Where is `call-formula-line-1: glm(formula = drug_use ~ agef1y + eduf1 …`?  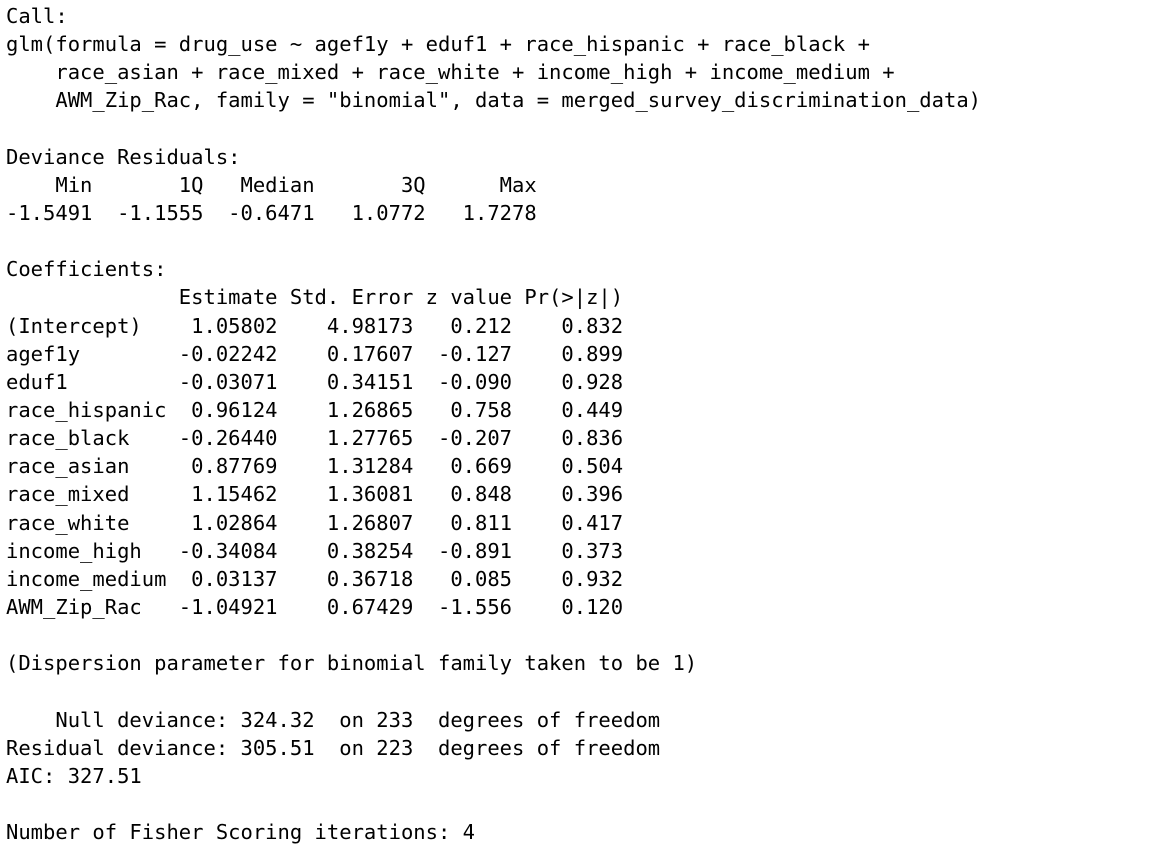 call-formula-line-1: glm(formula = drug_use ~ agef1y + eduf1 … is located at coordinates (444, 44).